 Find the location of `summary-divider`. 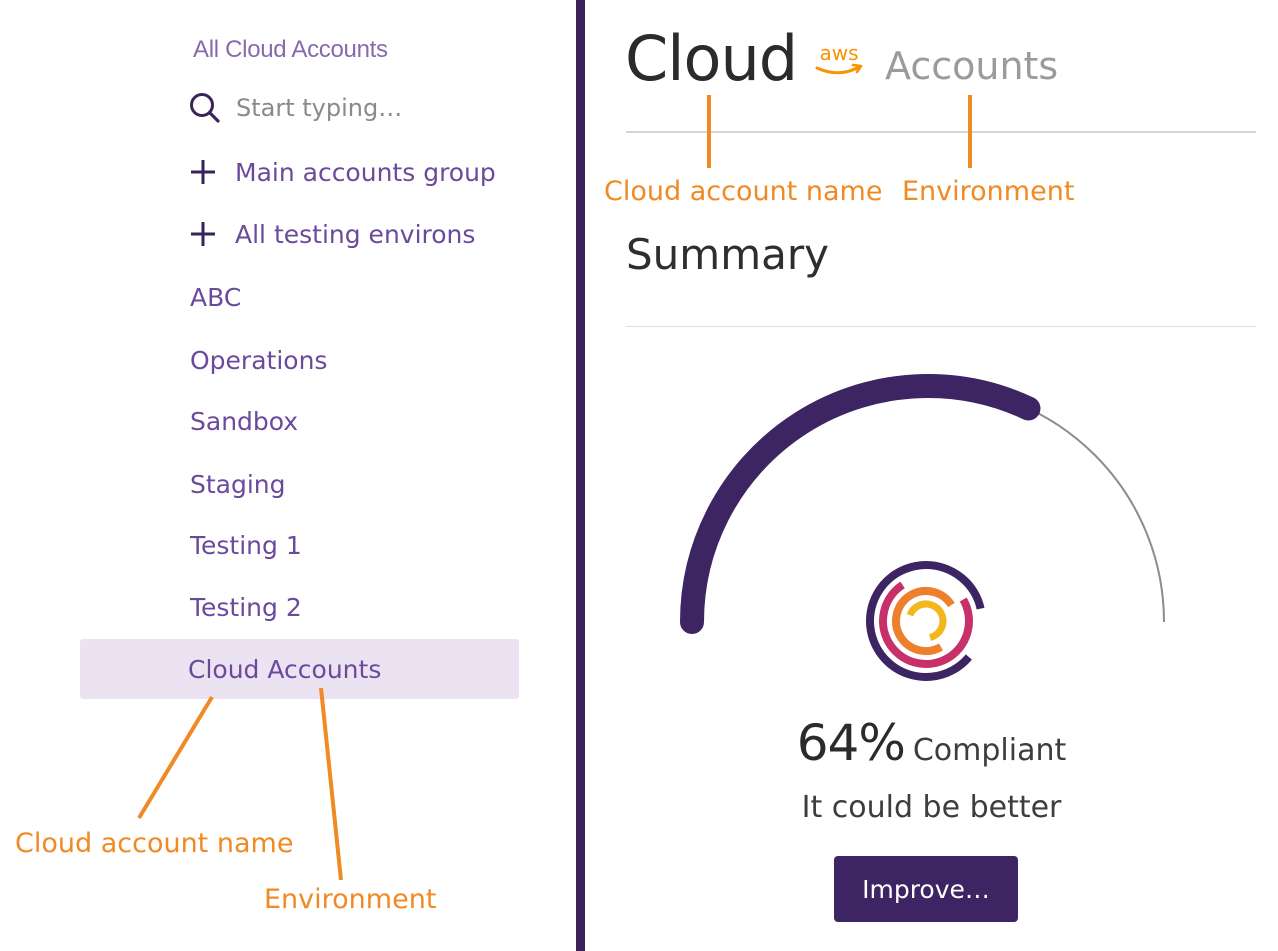

summary-divider is located at coordinates (941, 326).